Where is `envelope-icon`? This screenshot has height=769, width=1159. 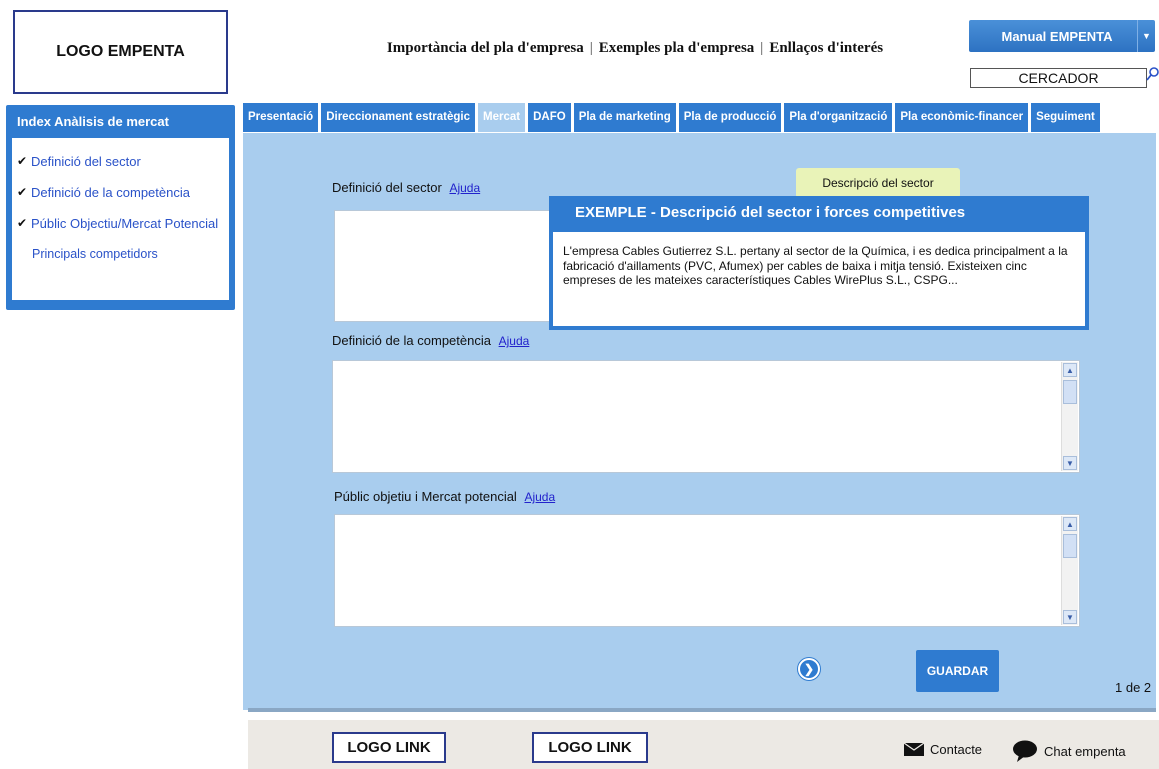
envelope-icon is located at coordinates (914, 749).